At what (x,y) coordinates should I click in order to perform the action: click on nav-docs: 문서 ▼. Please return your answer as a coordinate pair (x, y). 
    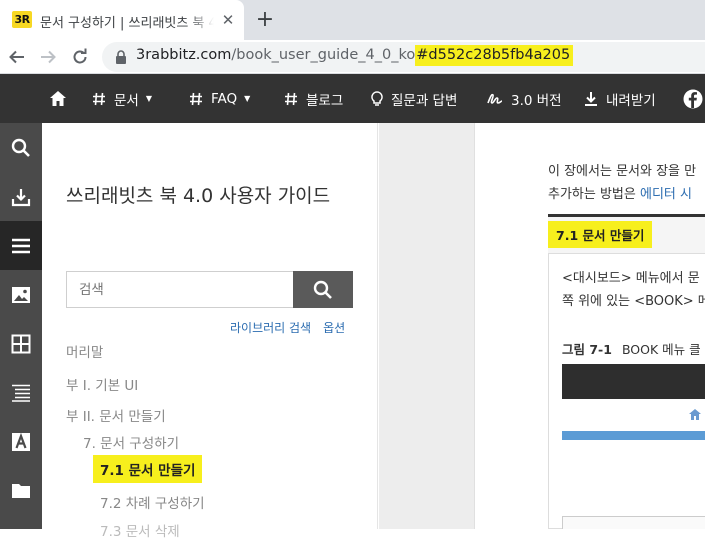
    Looking at the image, I should click on (122, 98).